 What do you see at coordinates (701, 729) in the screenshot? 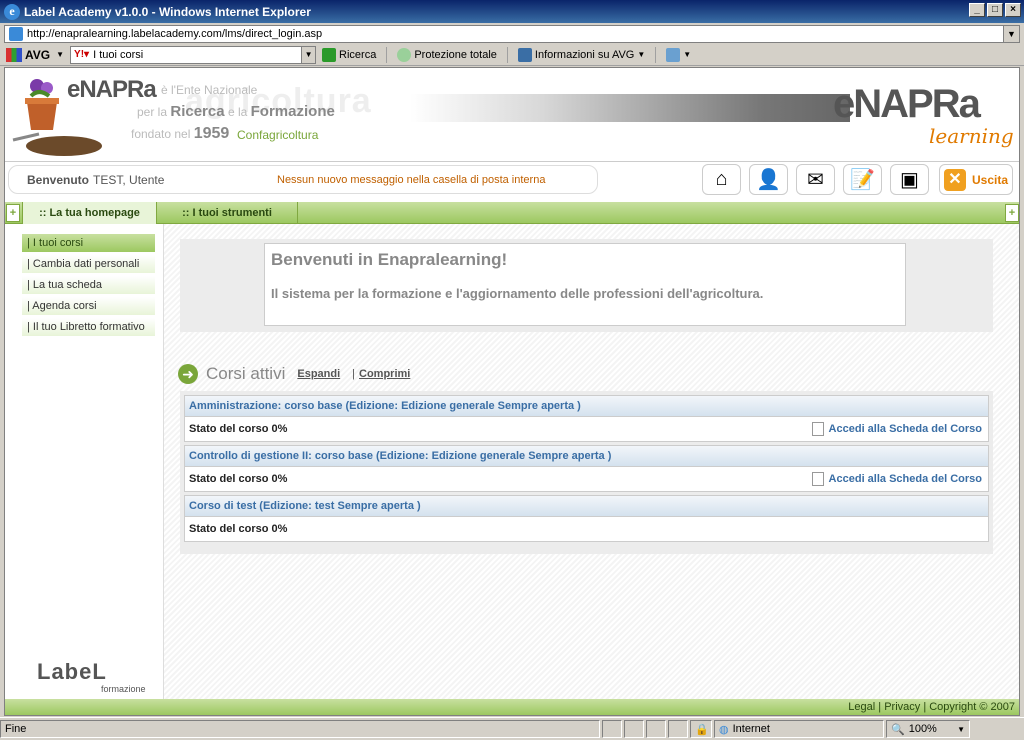
I see `lock-icon: 🔒` at bounding box center [701, 729].